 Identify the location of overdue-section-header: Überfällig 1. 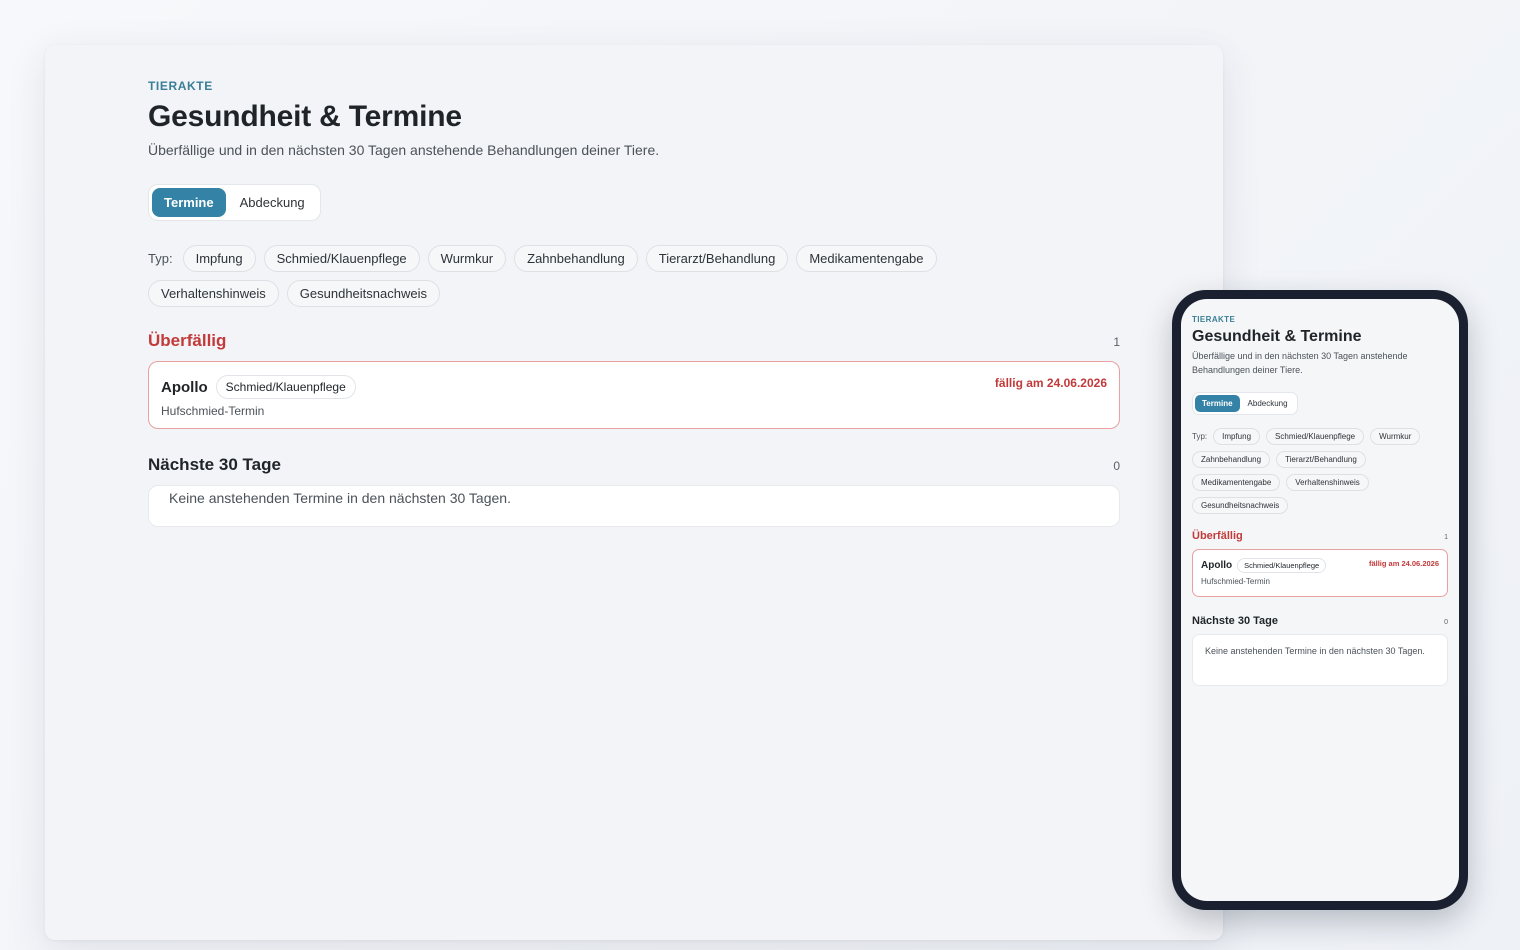
(634, 341).